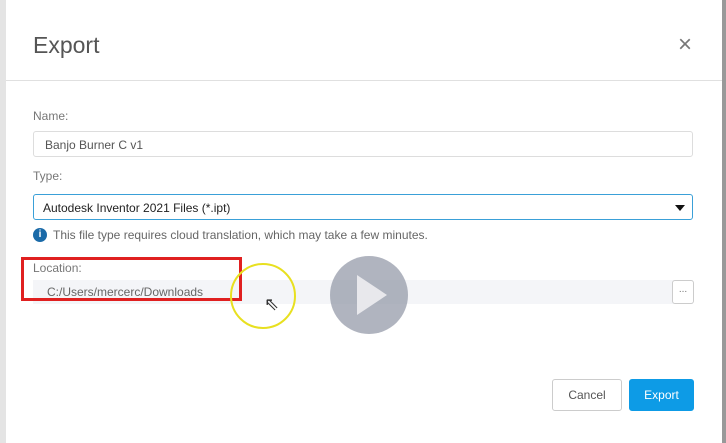 The width and height of the screenshot is (726, 443). What do you see at coordinates (724, 221) in the screenshot?
I see `background-app-edge` at bounding box center [724, 221].